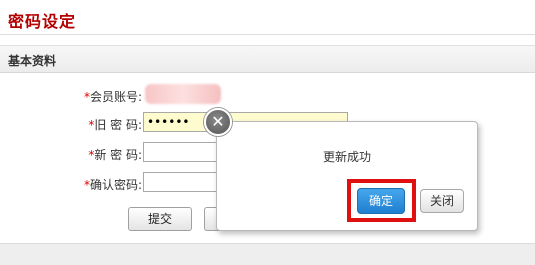  Describe the element at coordinates (42, 21) in the screenshot. I see `page-title: 密码设定` at that location.